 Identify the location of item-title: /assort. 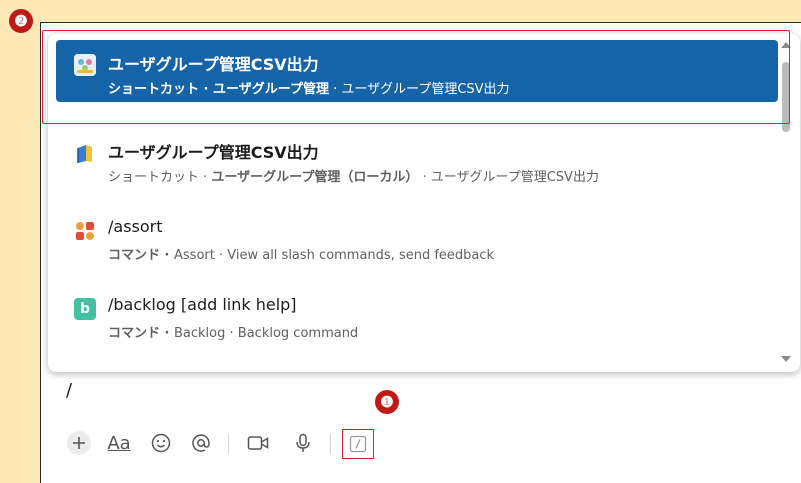
(135, 226).